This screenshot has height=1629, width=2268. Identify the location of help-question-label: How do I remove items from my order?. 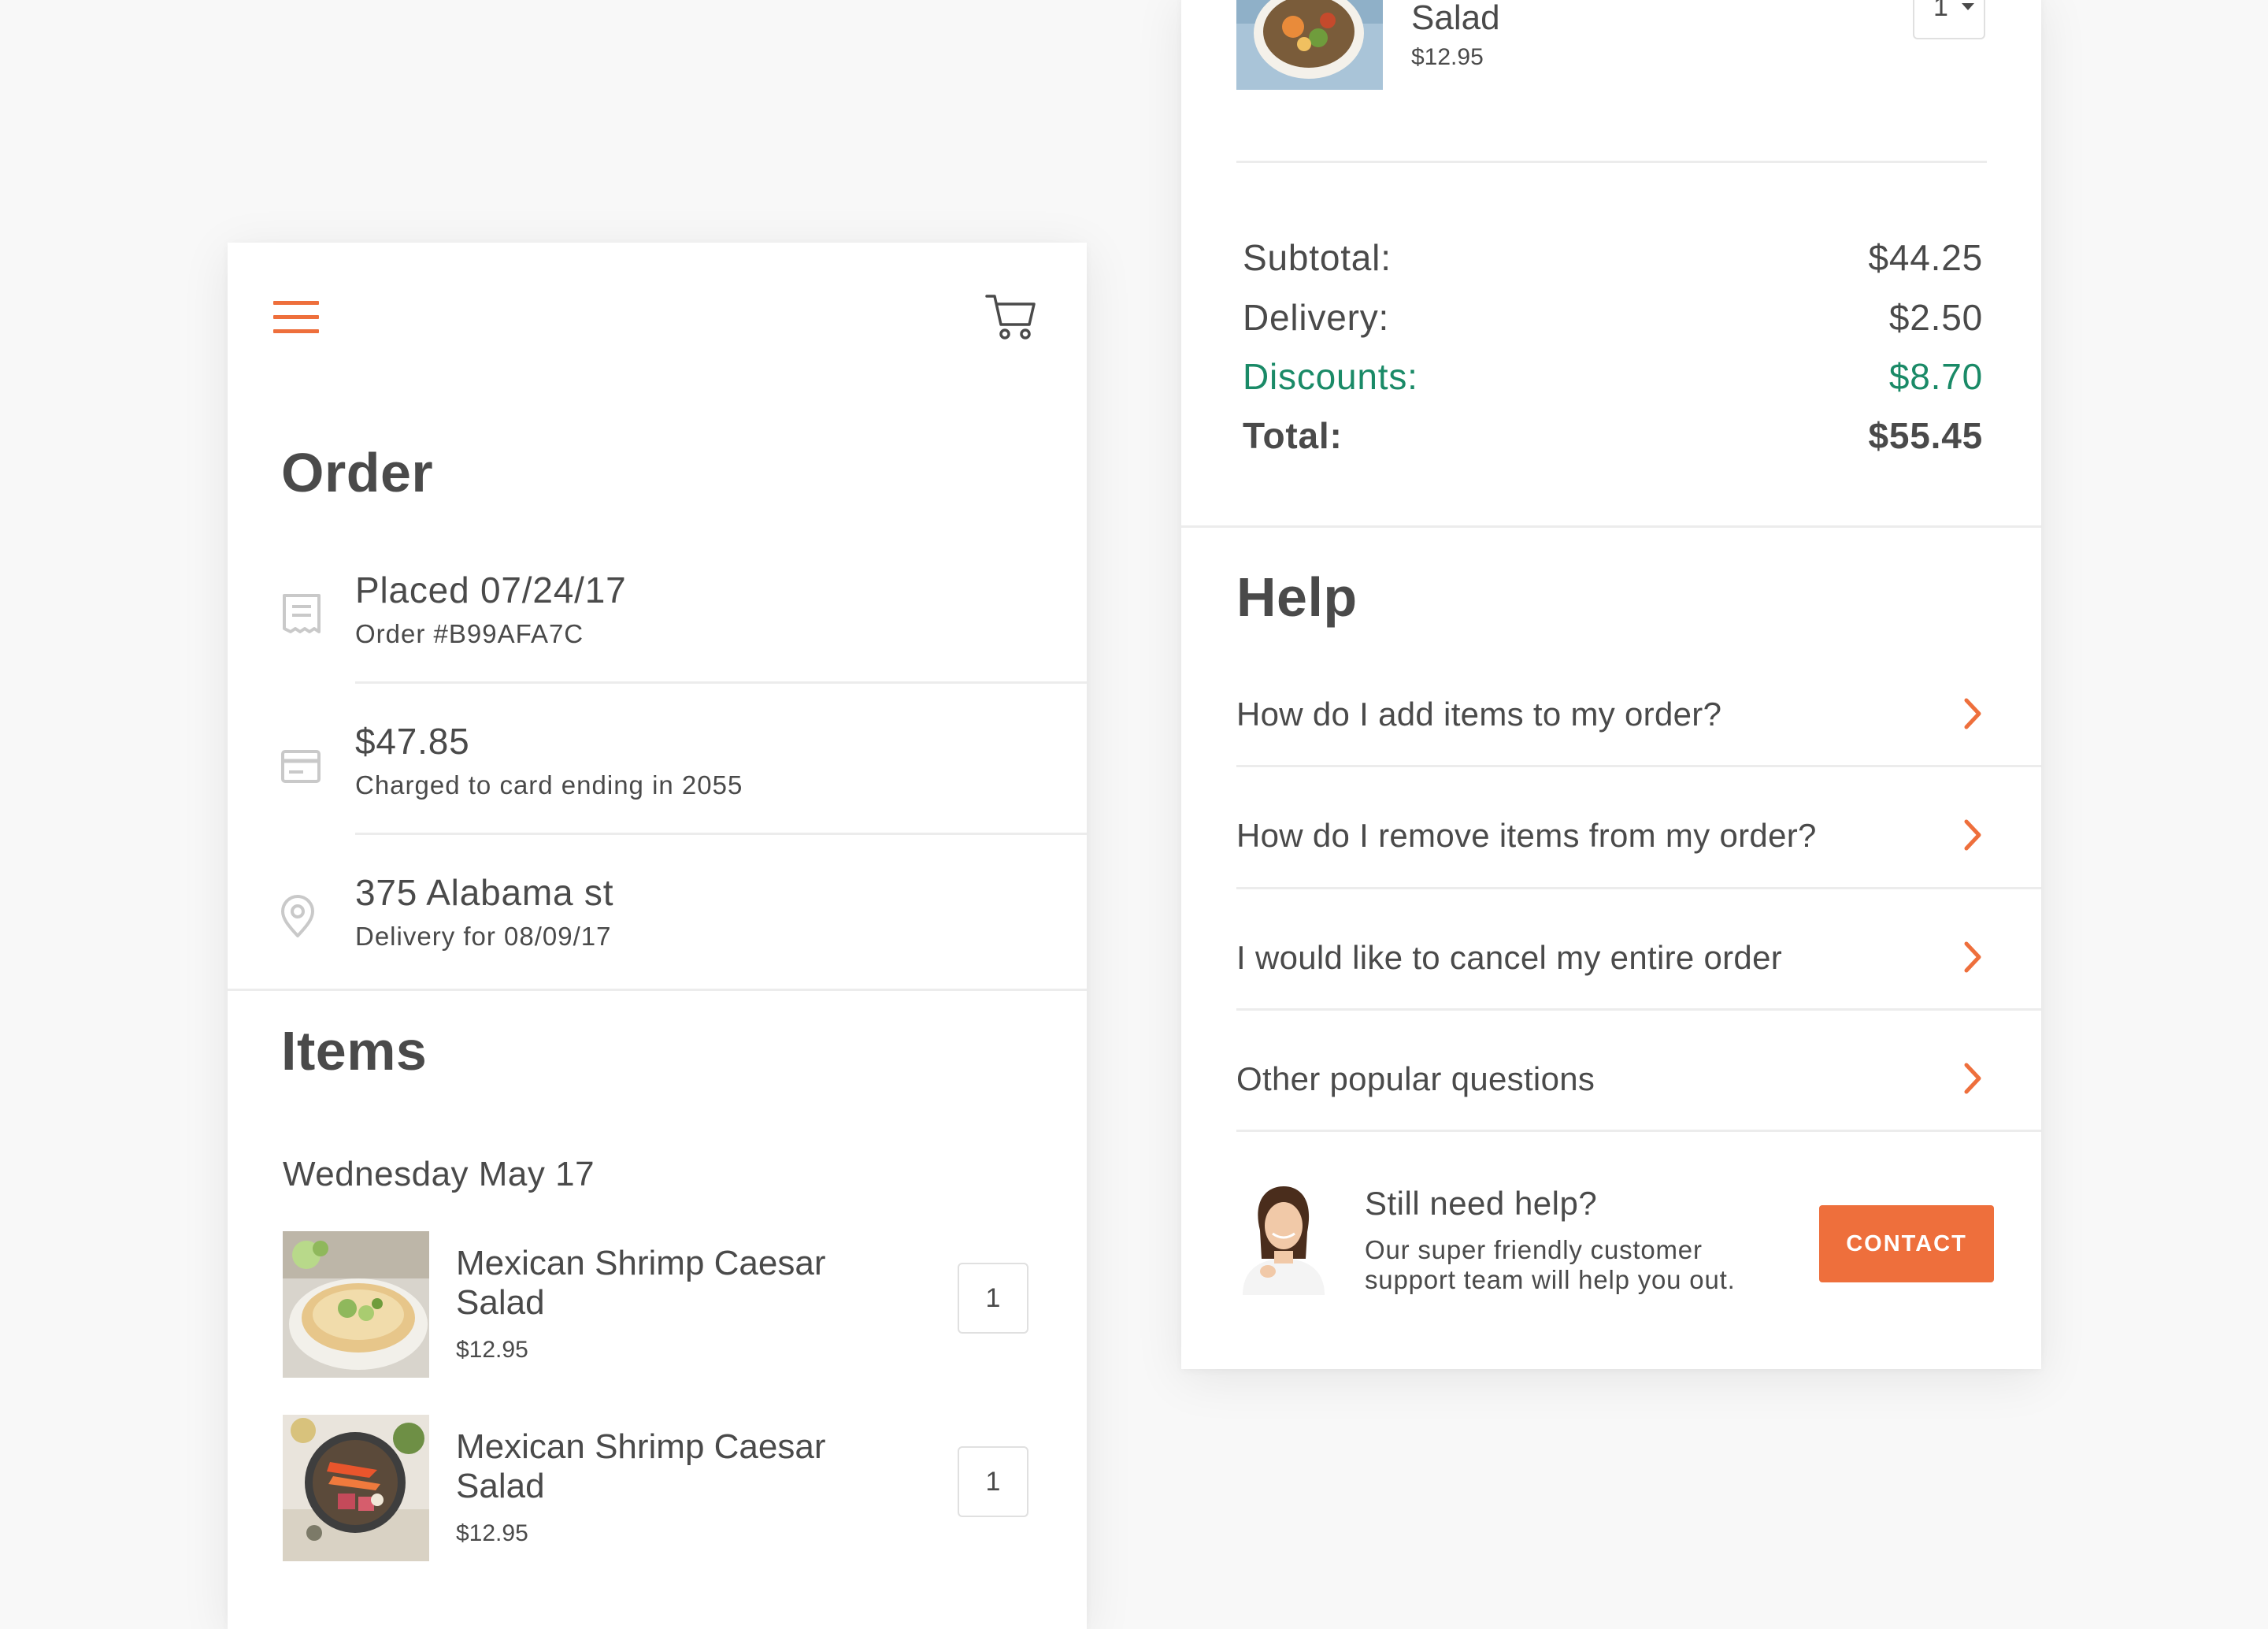
(1526, 836).